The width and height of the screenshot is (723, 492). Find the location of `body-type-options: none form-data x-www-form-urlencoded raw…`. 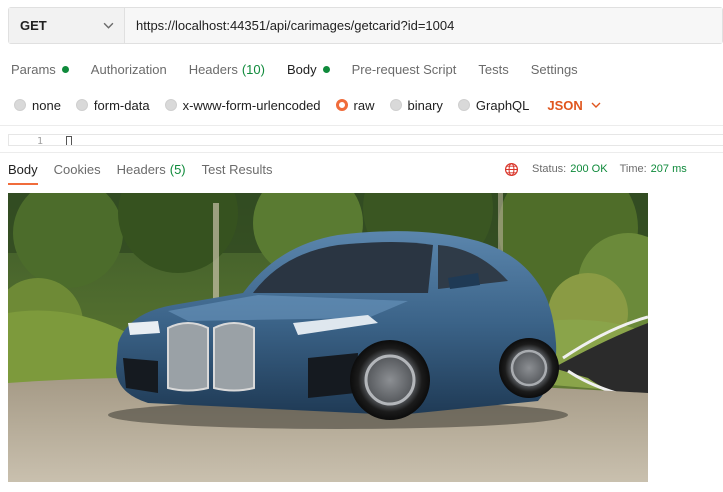

body-type-options: none form-data x-www-form-urlencoded raw… is located at coordinates (307, 105).